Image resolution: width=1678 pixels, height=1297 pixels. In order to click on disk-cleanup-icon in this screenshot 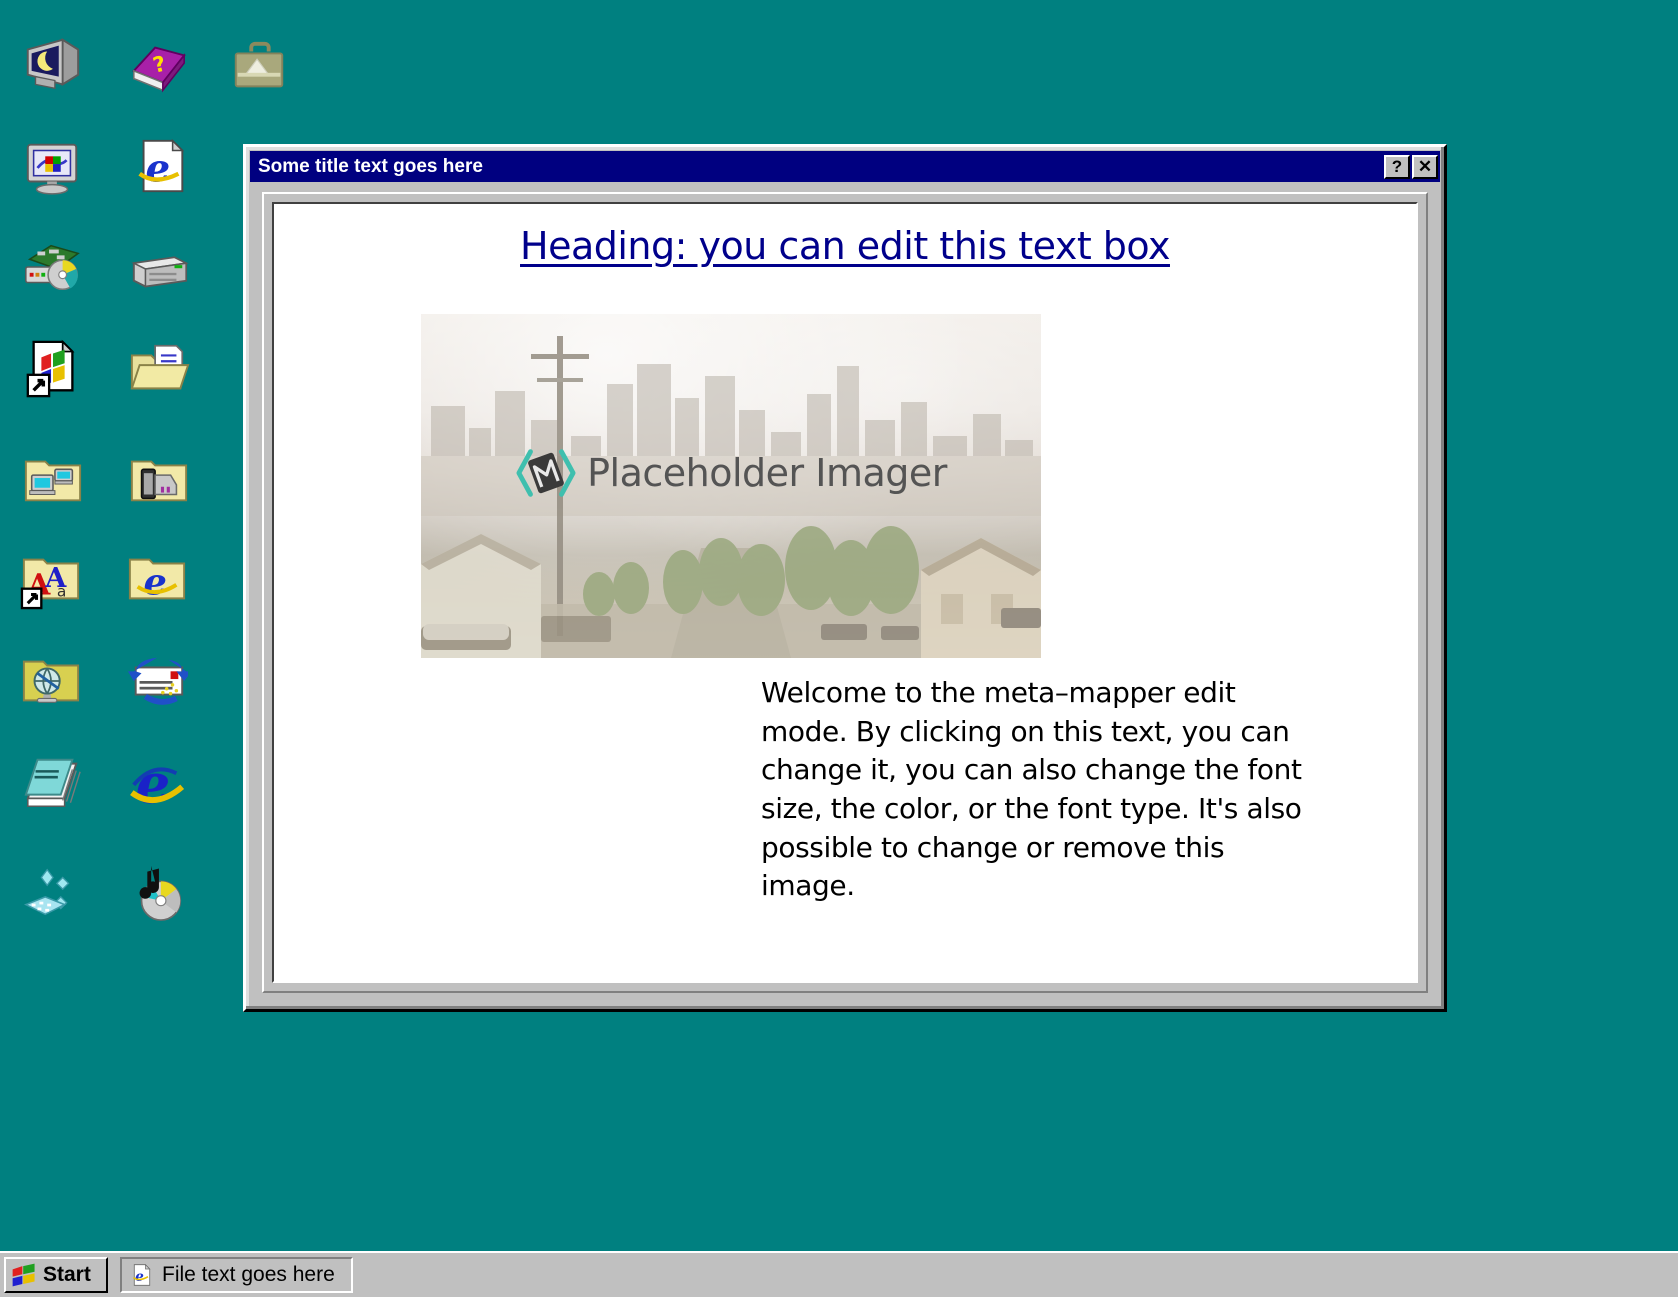, I will do `click(53, 893)`.